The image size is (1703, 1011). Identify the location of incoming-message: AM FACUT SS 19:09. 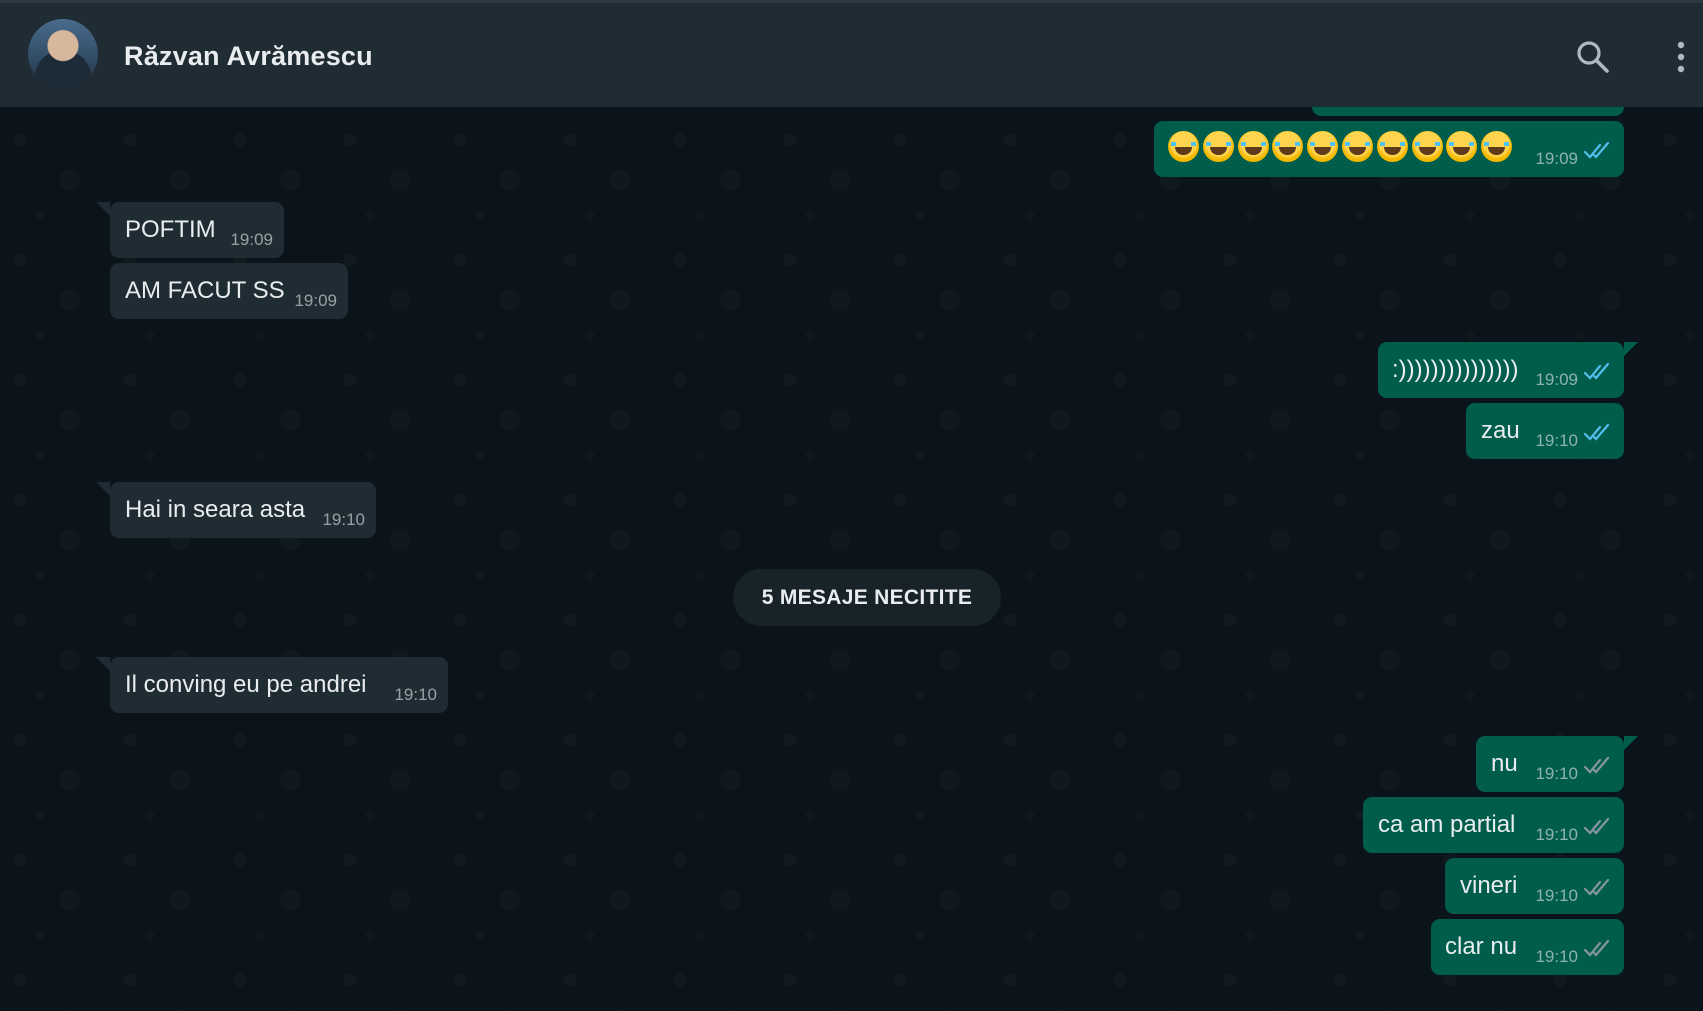
(229, 291).